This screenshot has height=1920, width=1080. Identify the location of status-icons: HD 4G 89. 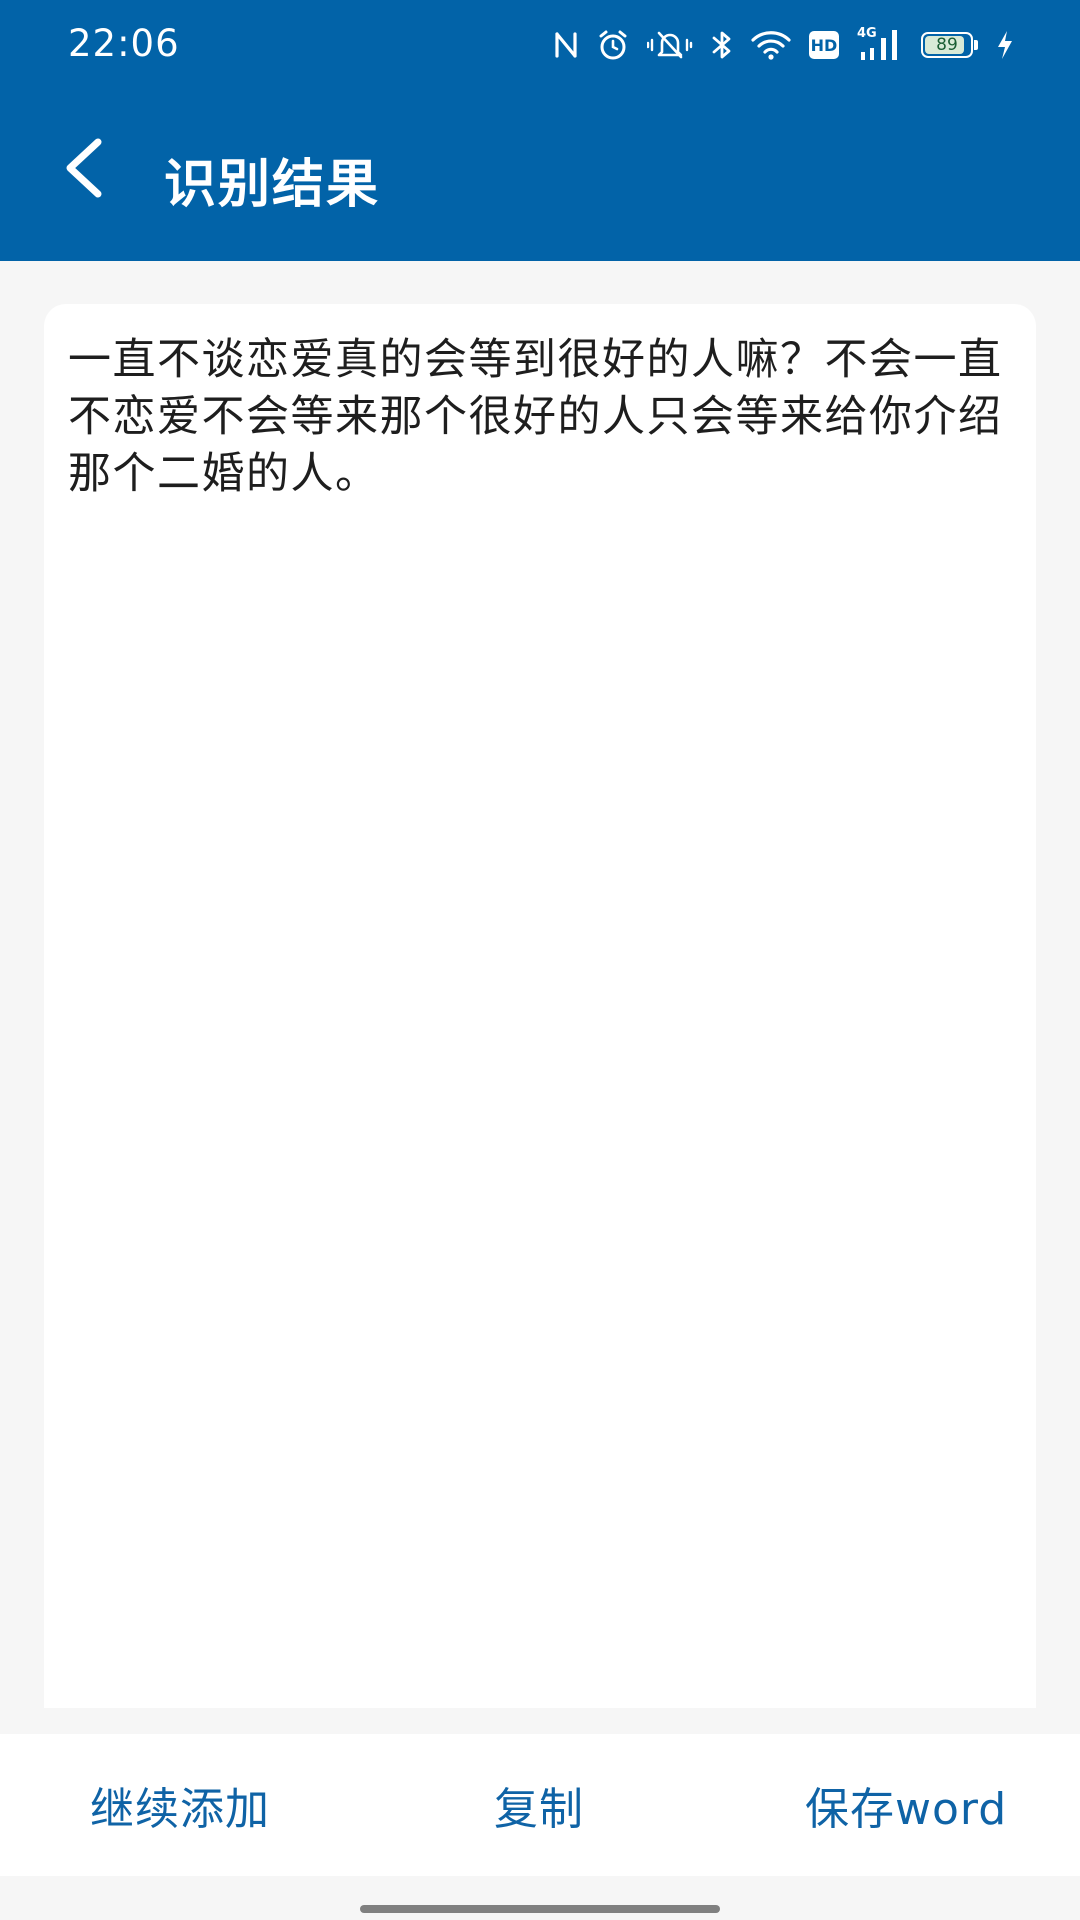
(783, 45).